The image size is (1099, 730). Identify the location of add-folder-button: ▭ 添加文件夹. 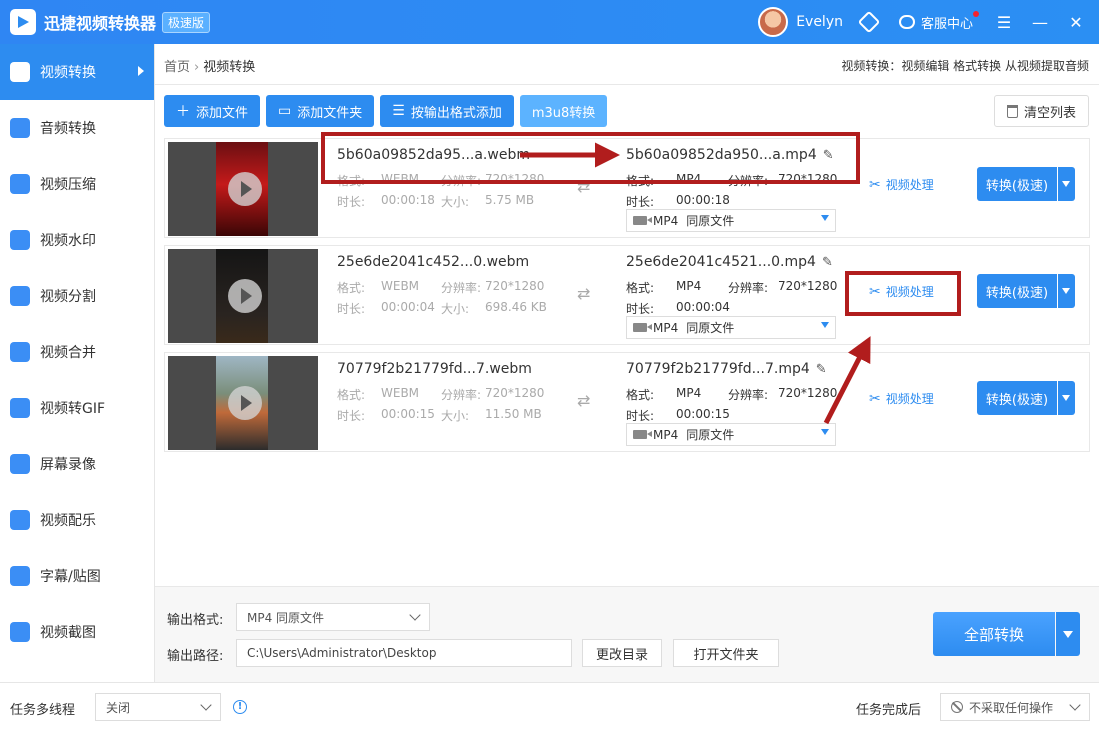
(320, 111).